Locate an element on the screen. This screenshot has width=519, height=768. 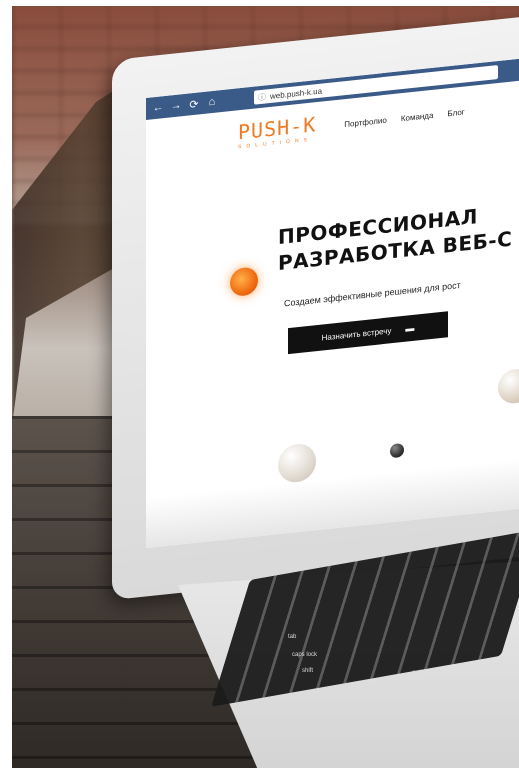
forward-arrow-icon: → is located at coordinates (176, 105).